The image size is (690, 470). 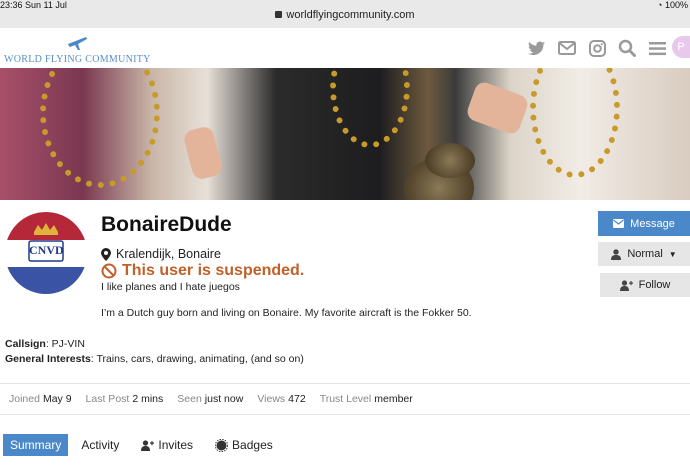 What do you see at coordinates (567, 48) in the screenshot?
I see `mail-icon` at bounding box center [567, 48].